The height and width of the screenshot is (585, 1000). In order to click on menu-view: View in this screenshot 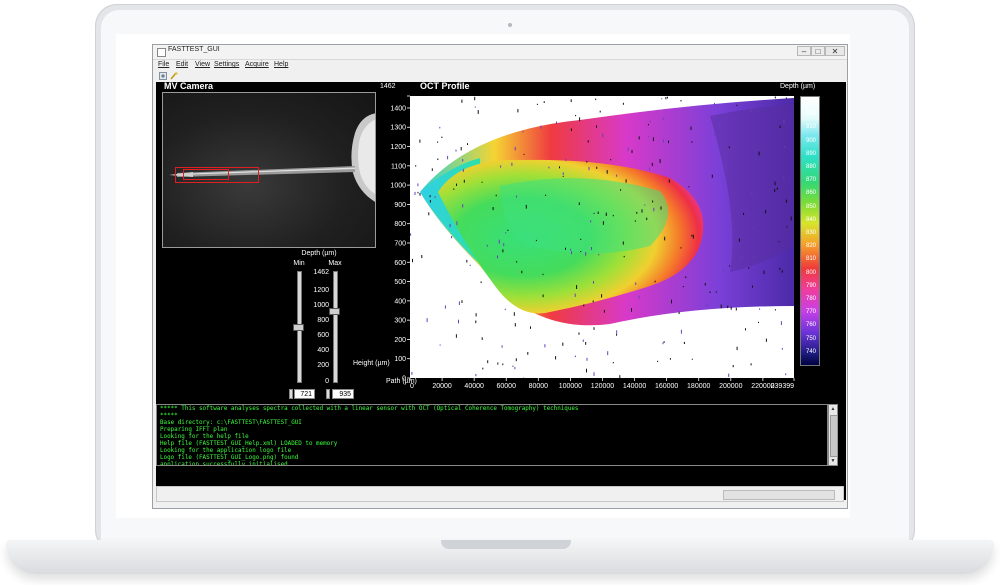, I will do `click(202, 64)`.